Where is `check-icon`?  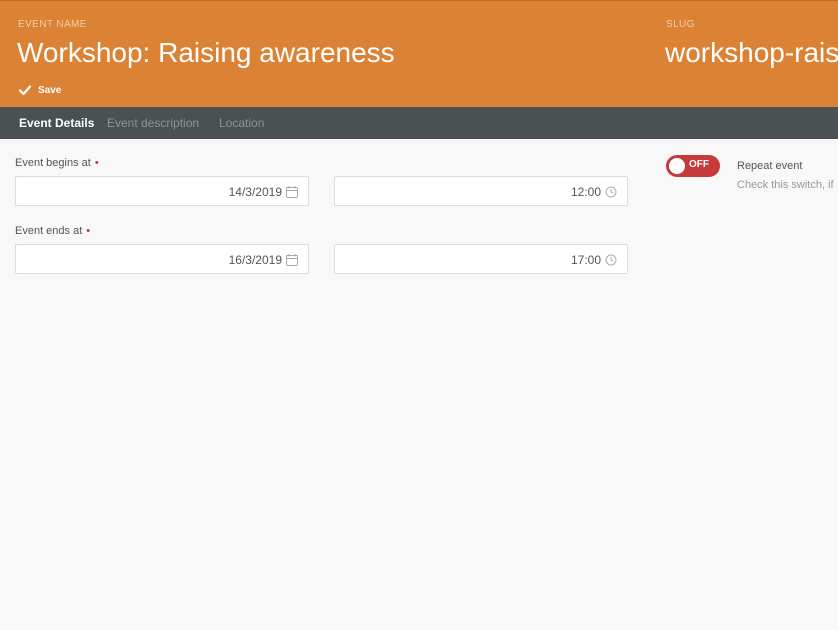
check-icon is located at coordinates (25, 90).